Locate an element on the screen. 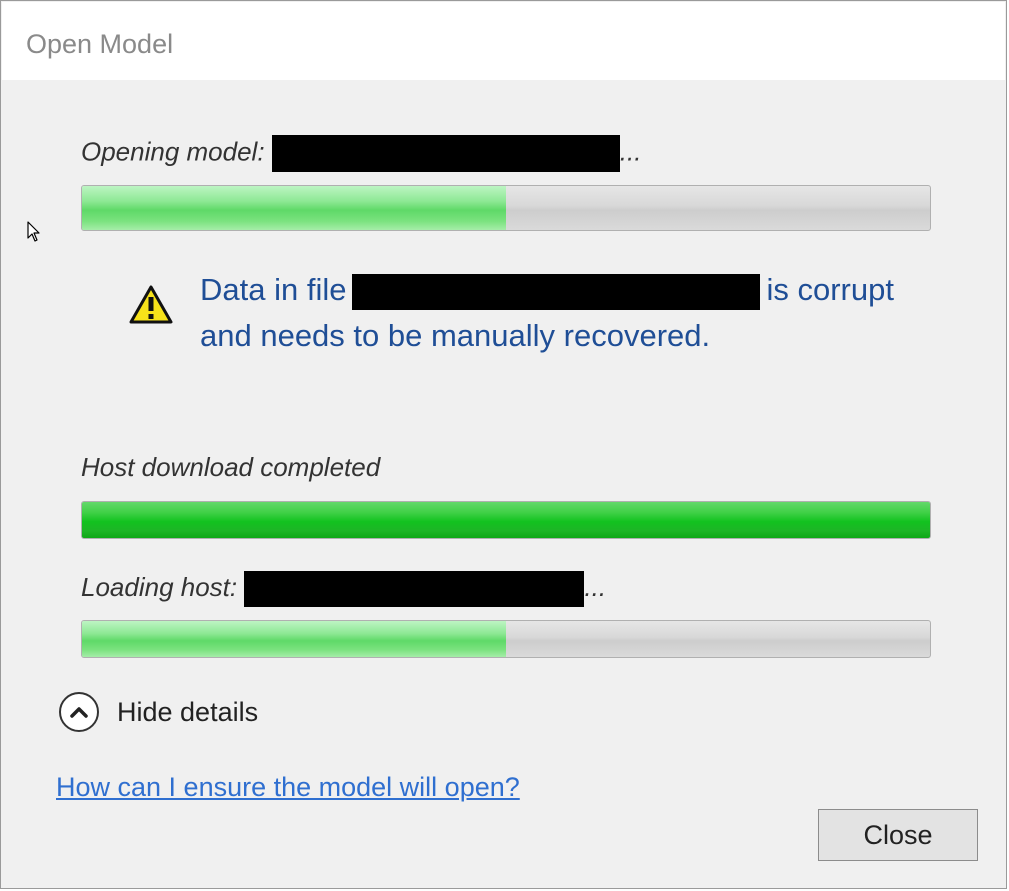  opening-model-progress-bar is located at coordinates (506, 208).